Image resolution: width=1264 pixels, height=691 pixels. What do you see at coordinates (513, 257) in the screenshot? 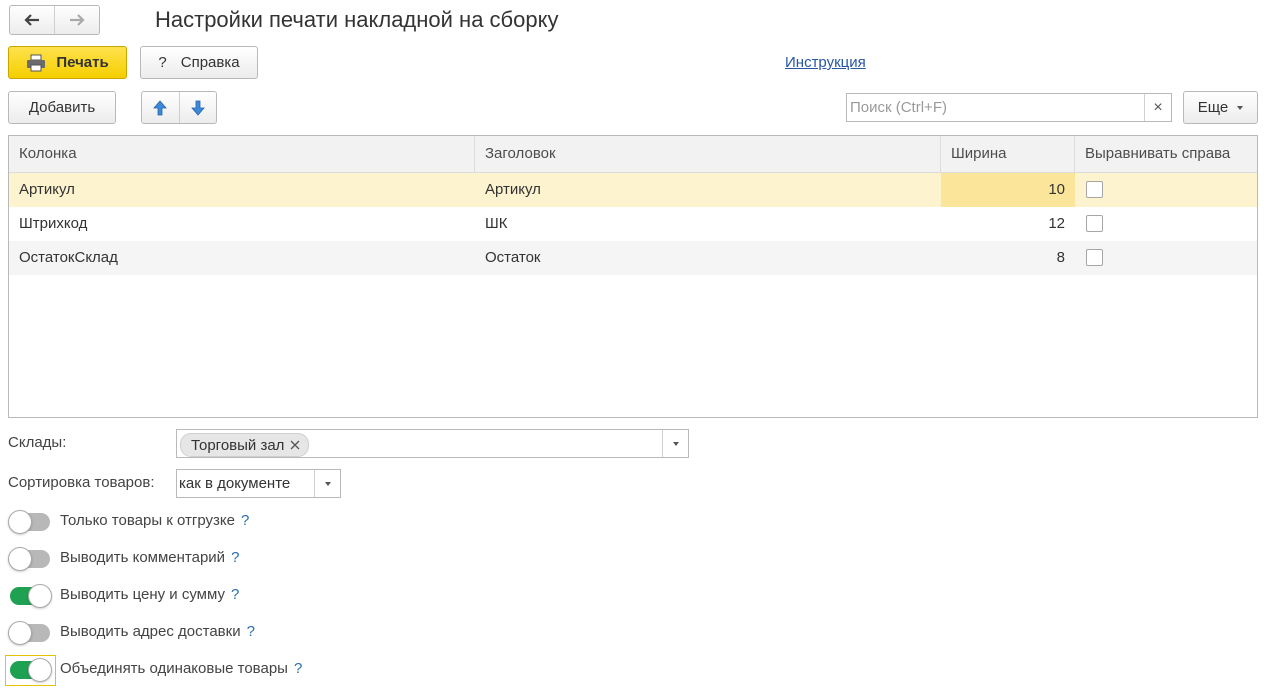
I see `cell-title: Остаток` at bounding box center [513, 257].